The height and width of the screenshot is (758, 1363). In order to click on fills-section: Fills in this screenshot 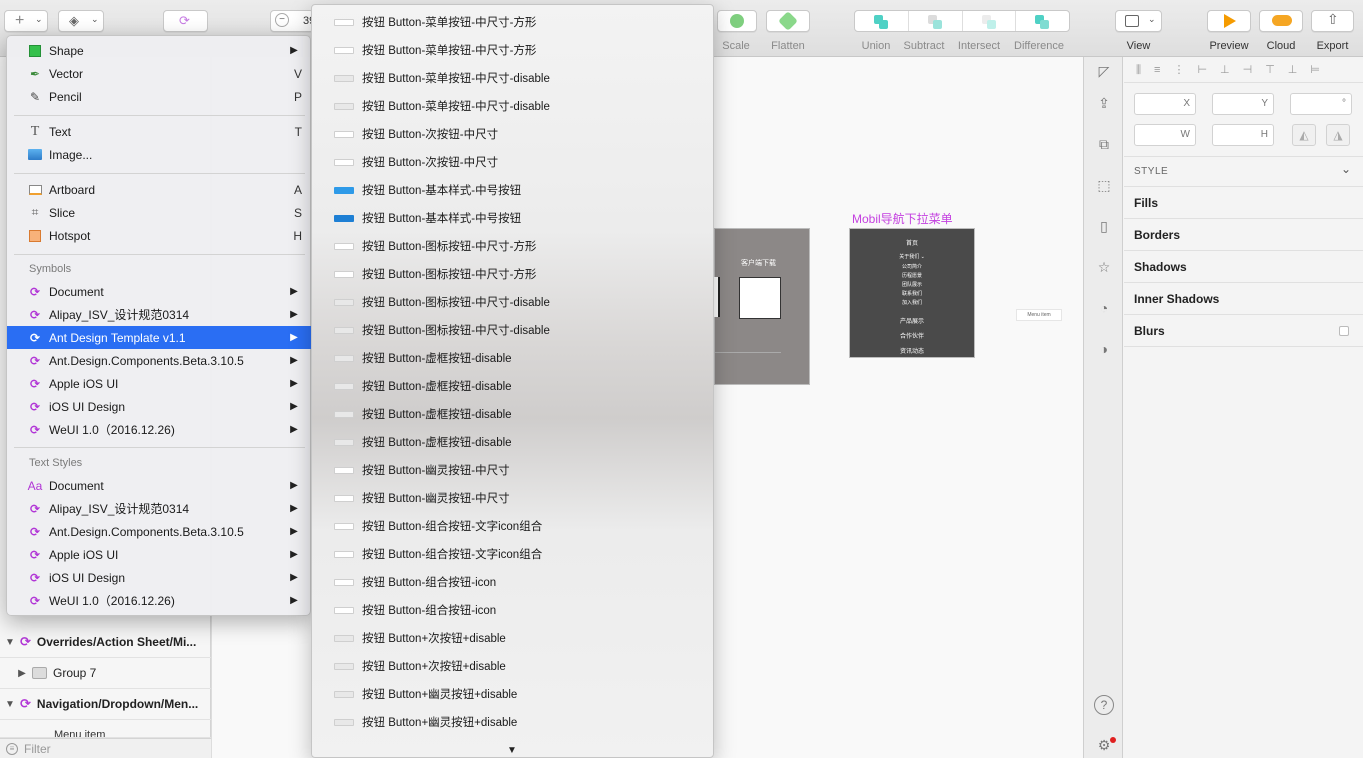, I will do `click(1243, 203)`.